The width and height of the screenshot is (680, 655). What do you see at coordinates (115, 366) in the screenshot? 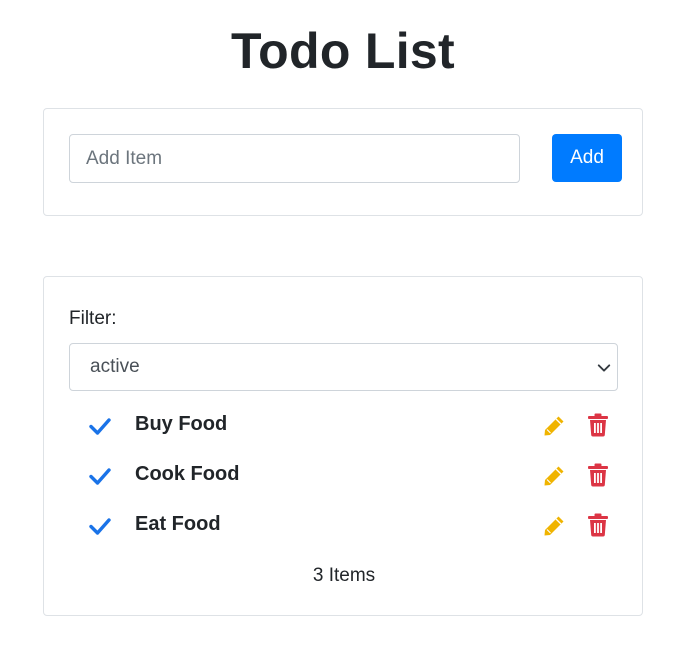
I see `filter-selected-value: active` at bounding box center [115, 366].